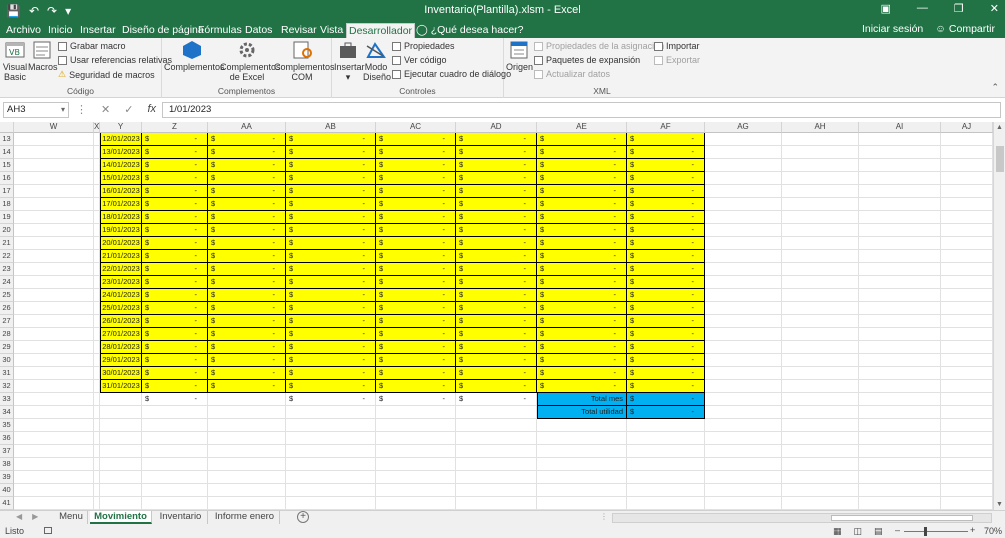 The height and width of the screenshot is (538, 1005). I want to click on vertical-scrollbar: ▲ ▼, so click(999, 316).